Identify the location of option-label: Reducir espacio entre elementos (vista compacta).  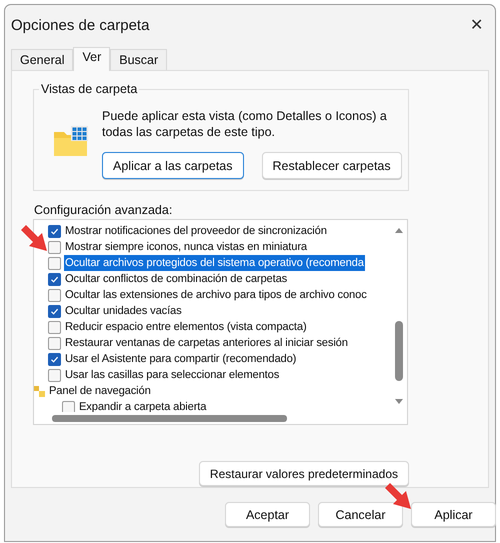
(186, 327).